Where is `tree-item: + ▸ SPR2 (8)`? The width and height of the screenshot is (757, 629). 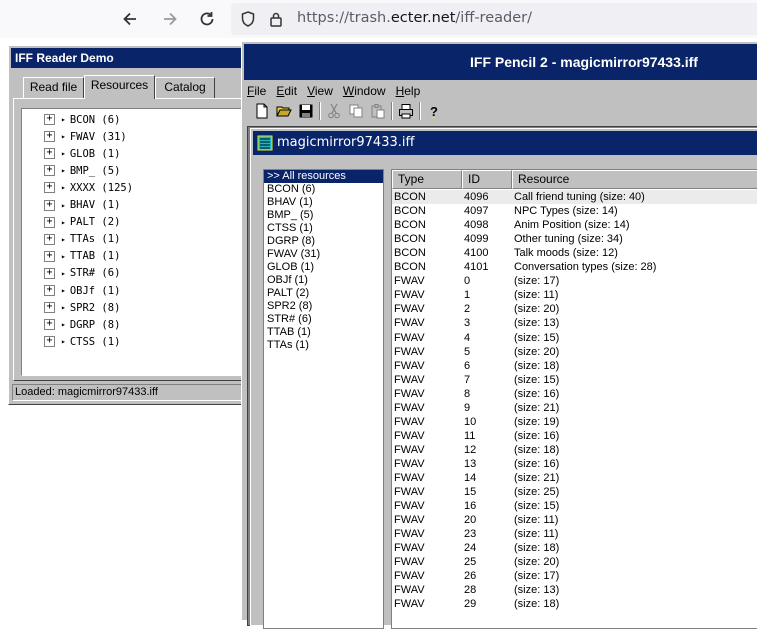
tree-item: + ▸ SPR2 (8) is located at coordinates (82, 307).